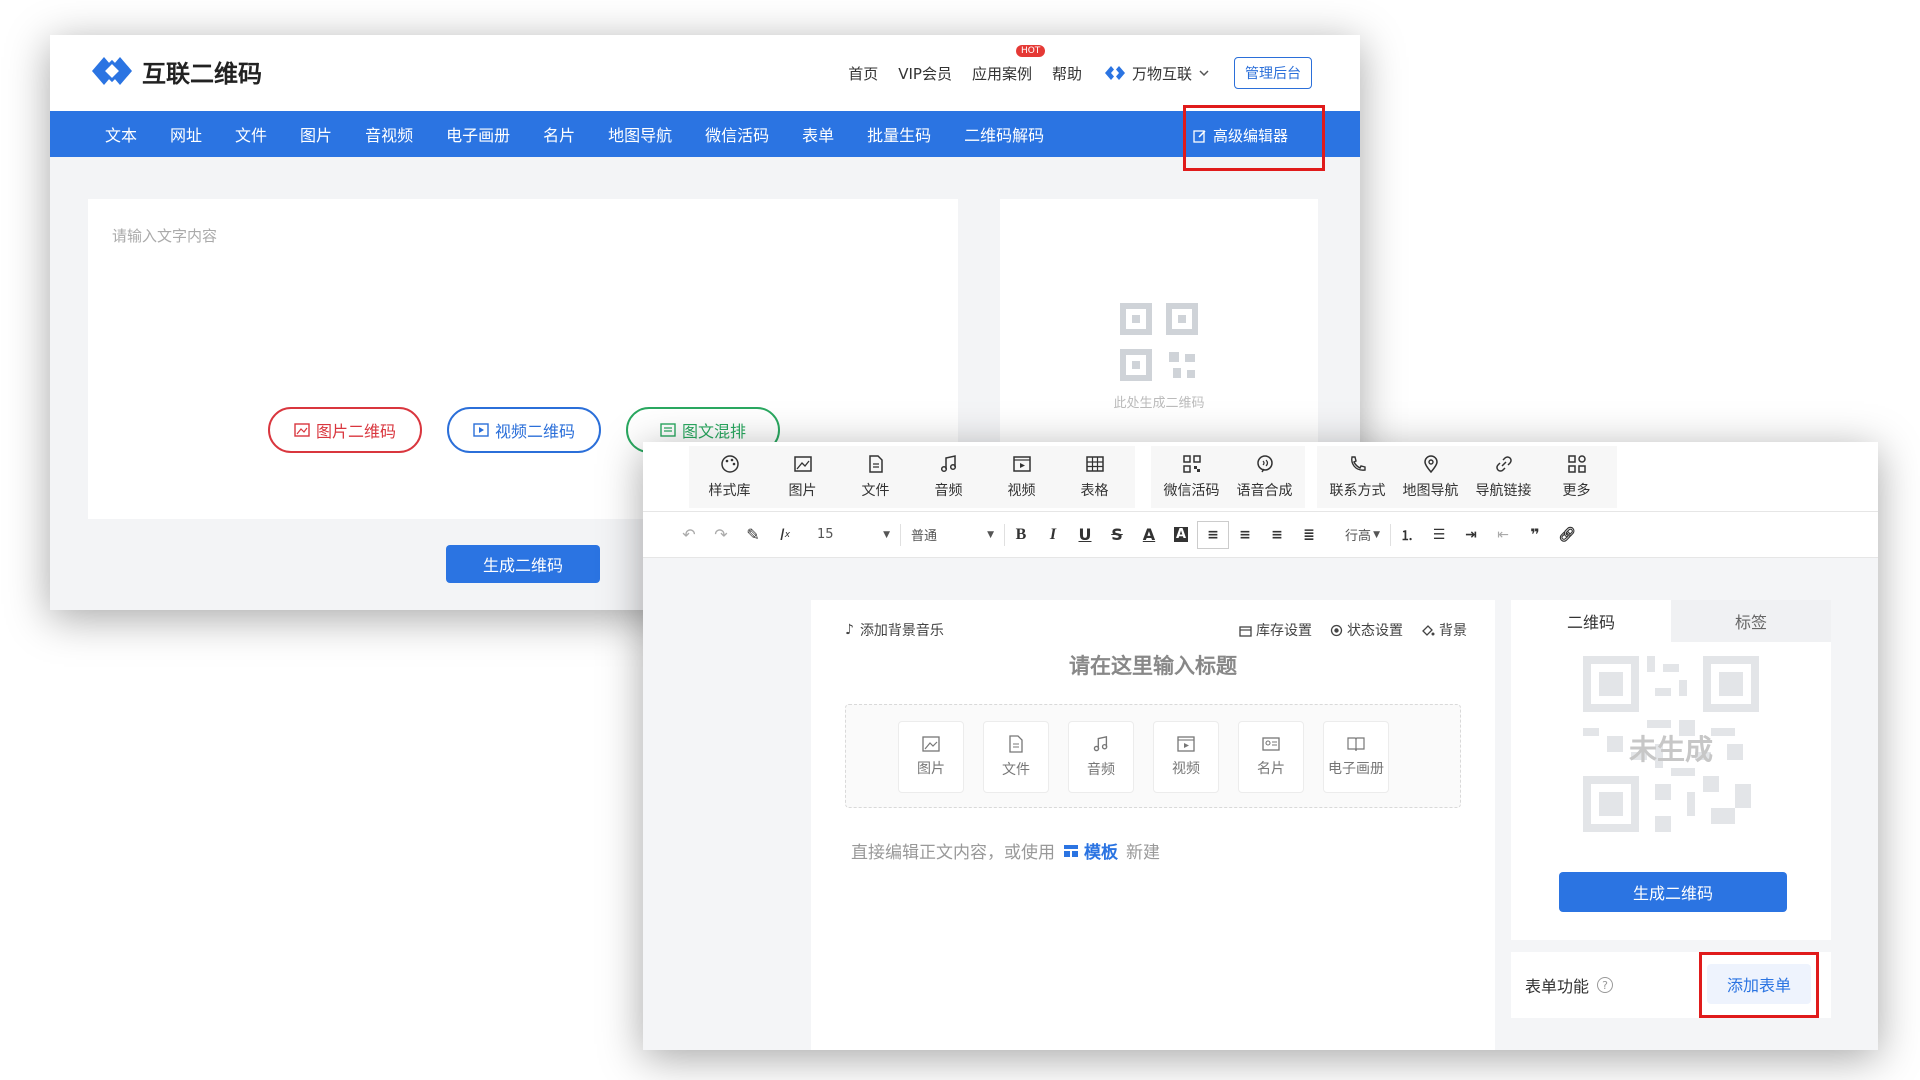 Image resolution: width=1920 pixels, height=1080 pixels. I want to click on tool-video: 视频, so click(1021, 477).